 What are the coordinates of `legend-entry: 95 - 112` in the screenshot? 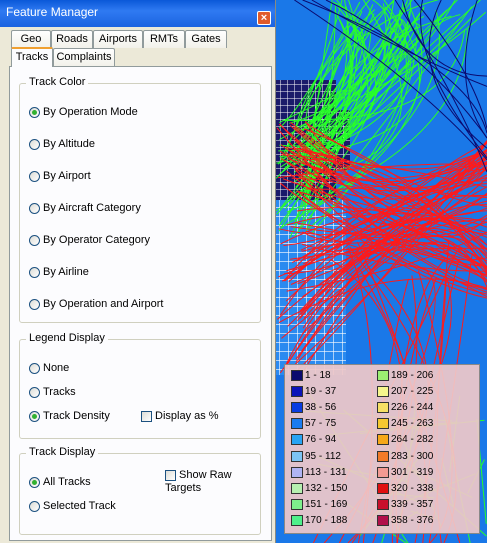 It's located at (316, 457).